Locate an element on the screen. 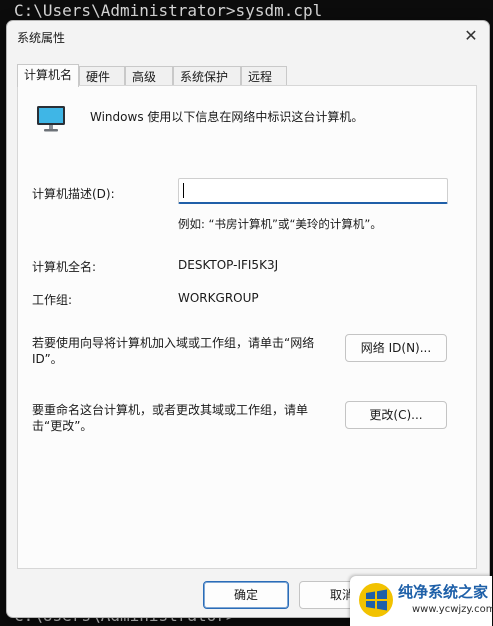 The height and width of the screenshot is (626, 493). dialog-title: 系统属性 is located at coordinates (41, 38).